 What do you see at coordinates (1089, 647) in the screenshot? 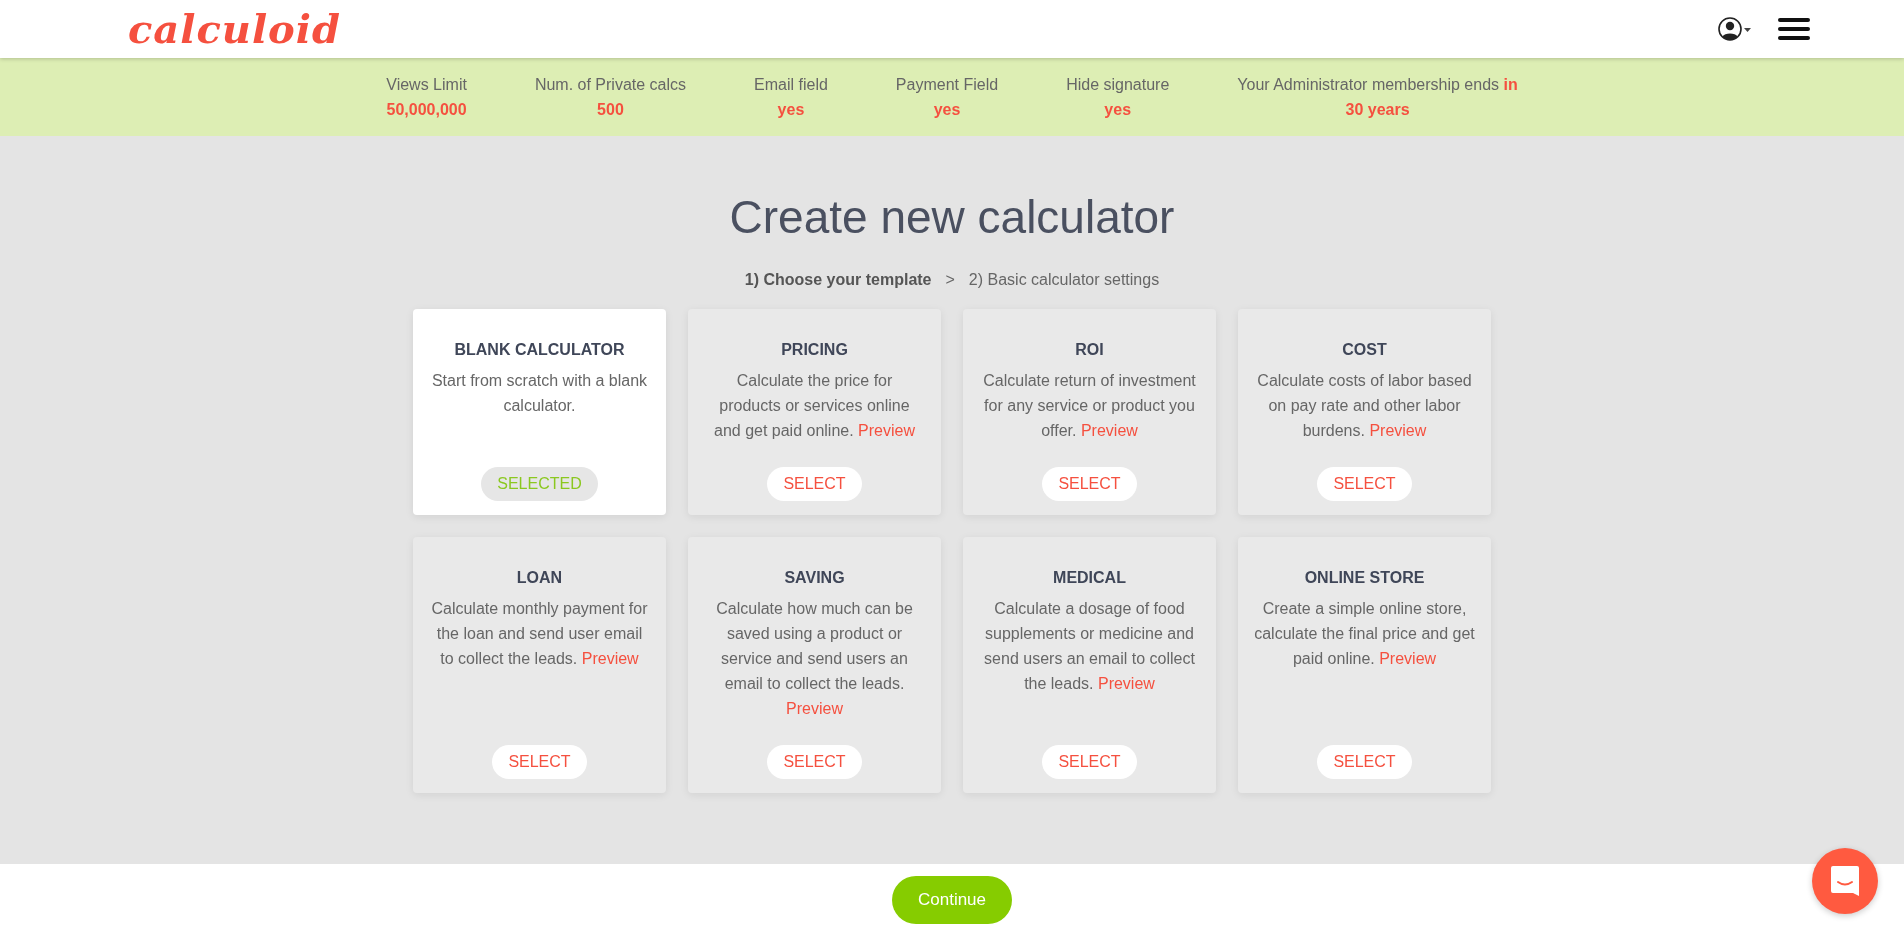
I see `card-description: Calculate a dosage of food supplements or medicine and send users an email to collect the leads. Preview` at bounding box center [1089, 647].